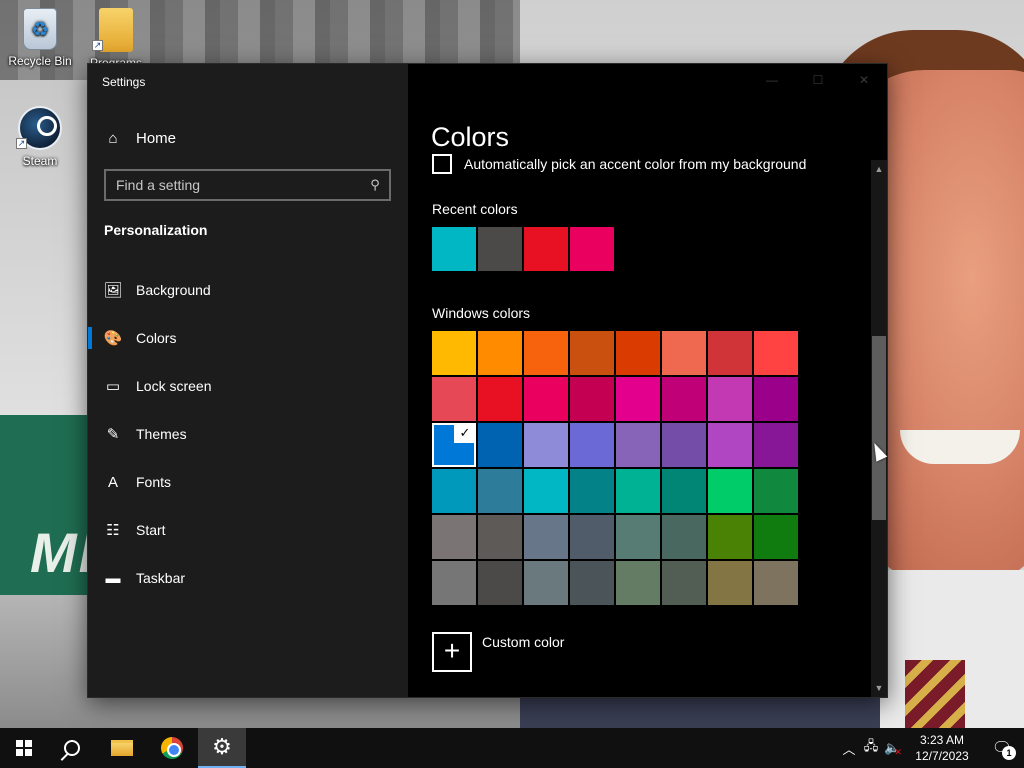  I want to click on desktop-icon-steam: ↗ Steam, so click(40, 137).